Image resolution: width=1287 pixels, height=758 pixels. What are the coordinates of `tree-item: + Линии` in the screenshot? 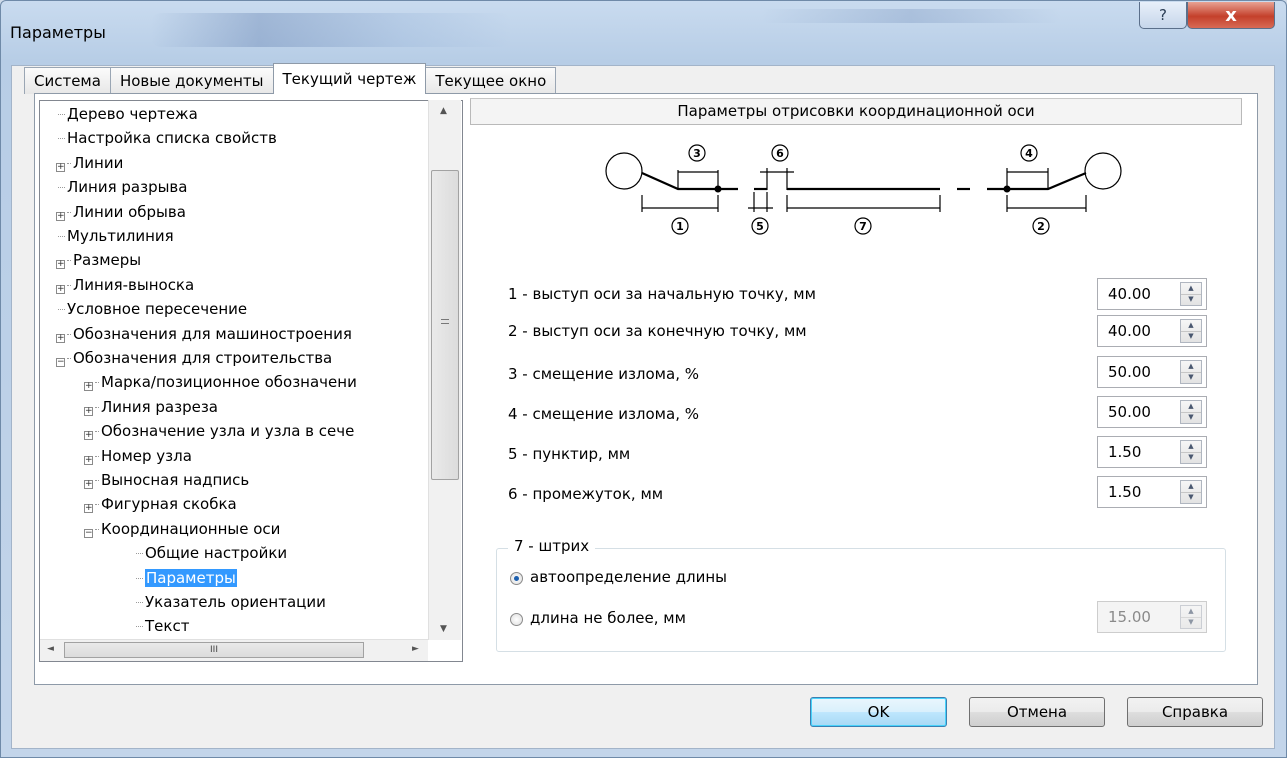 It's located at (89, 163).